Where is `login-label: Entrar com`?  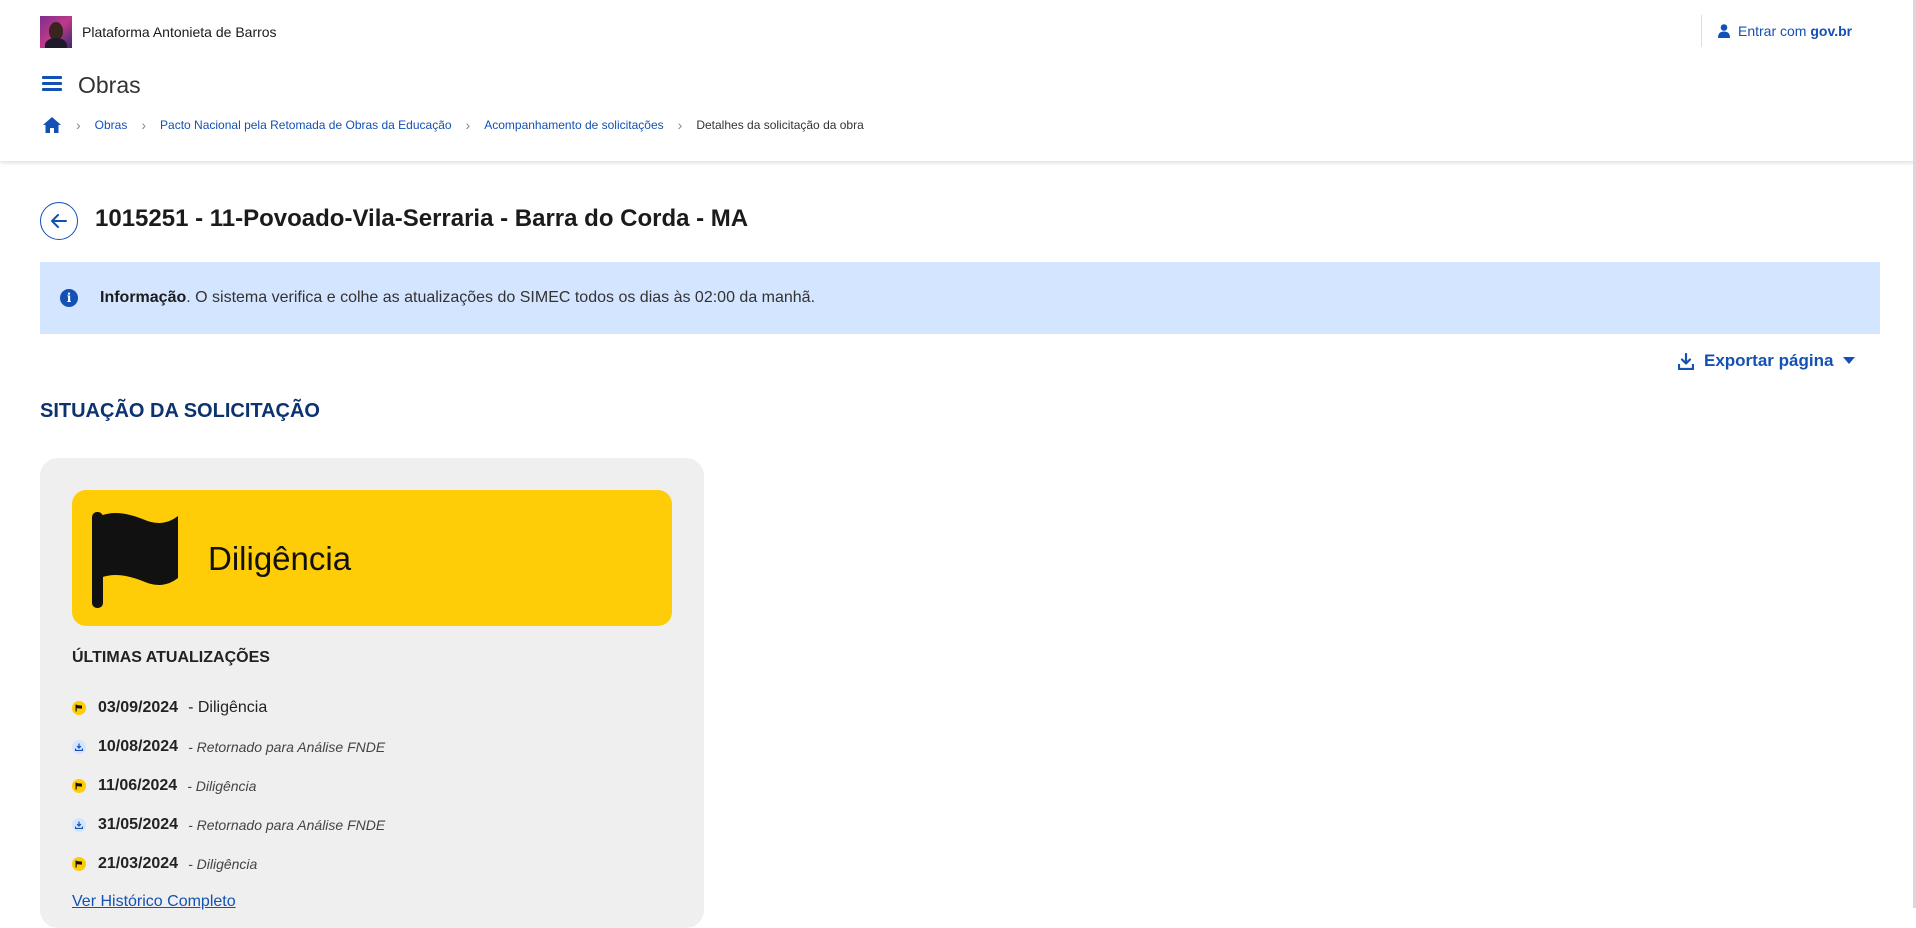 login-label: Entrar com is located at coordinates (1772, 31).